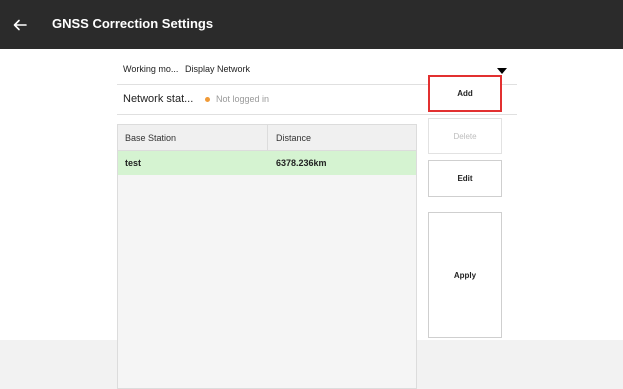 This screenshot has width=623, height=389. Describe the element at coordinates (311, 24) in the screenshot. I see `top-app-bar: GNSS Correction Settings` at that location.